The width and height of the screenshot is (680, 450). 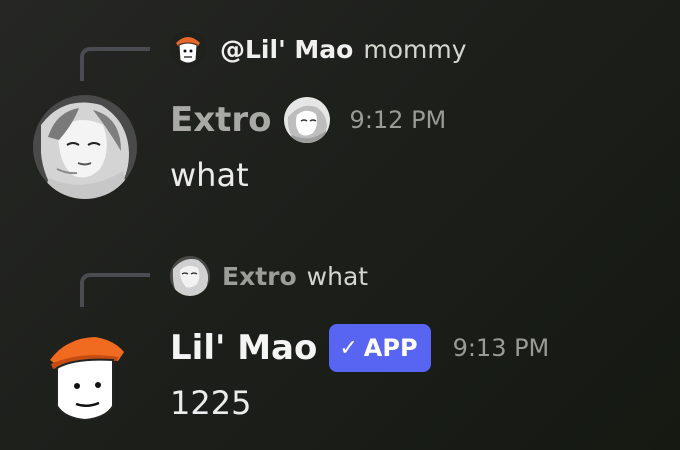 What do you see at coordinates (221, 120) in the screenshot?
I see `author-name: Extro` at bounding box center [221, 120].